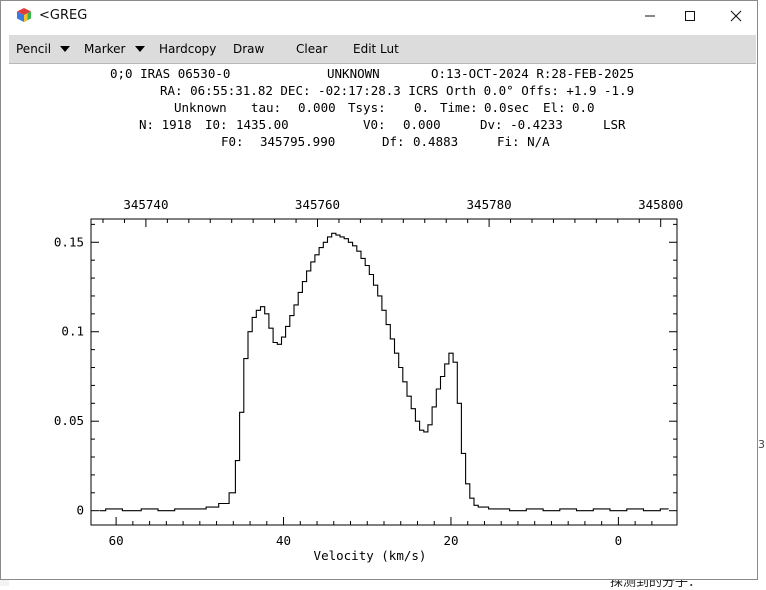 This screenshot has height=590, width=766. I want to click on header-f0-value: 345795.990, so click(297, 141).